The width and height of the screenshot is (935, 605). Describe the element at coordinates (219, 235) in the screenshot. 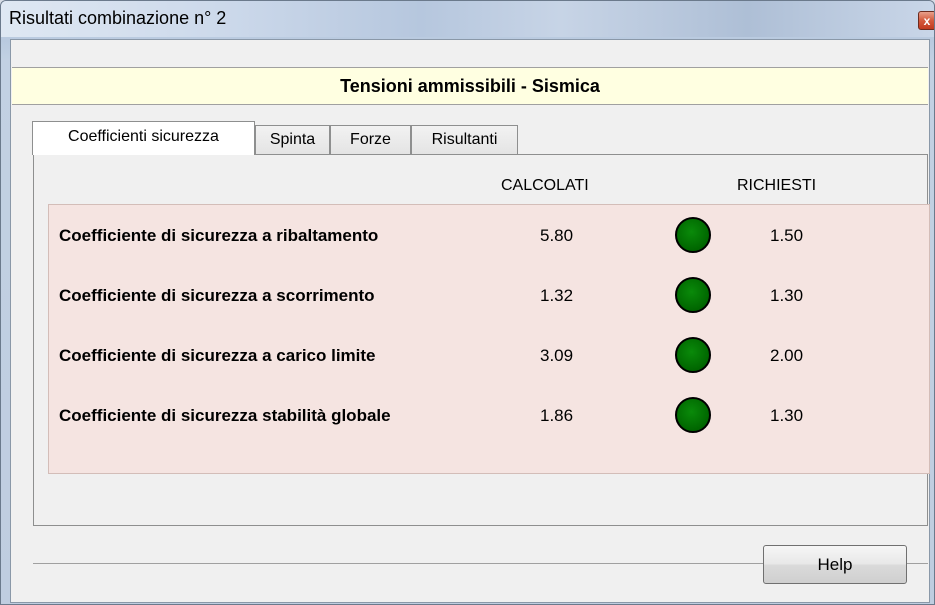

I see `row-label: Coefficiente di sicurezza a ribaltamento` at that location.